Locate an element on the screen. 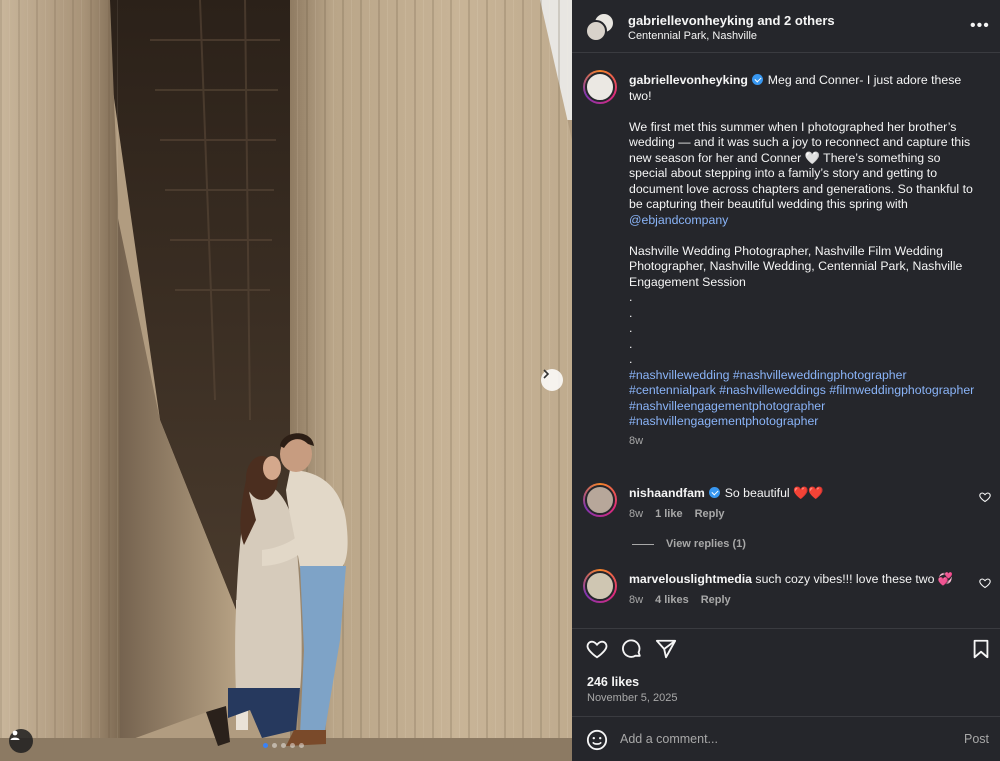 This screenshot has width=1000, height=761. likes-count: 246 likes is located at coordinates (613, 682).